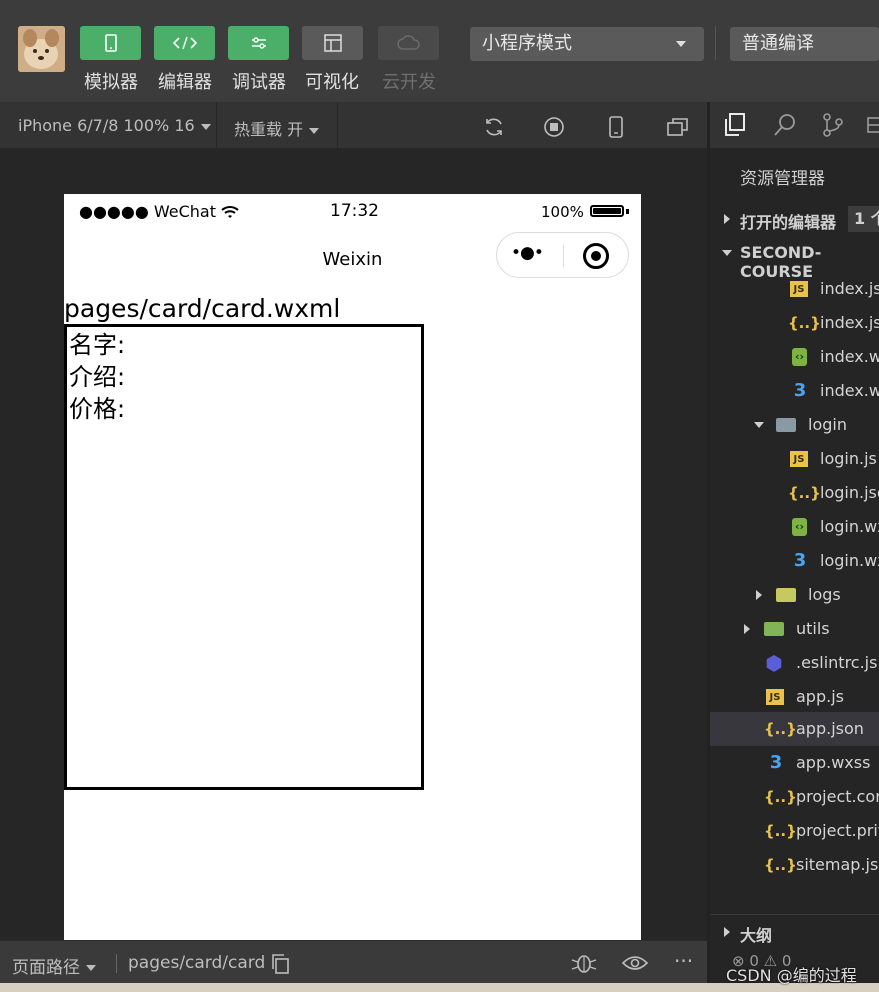 The image size is (879, 992). I want to click on compile-select-value: 普通编译, so click(778, 43).